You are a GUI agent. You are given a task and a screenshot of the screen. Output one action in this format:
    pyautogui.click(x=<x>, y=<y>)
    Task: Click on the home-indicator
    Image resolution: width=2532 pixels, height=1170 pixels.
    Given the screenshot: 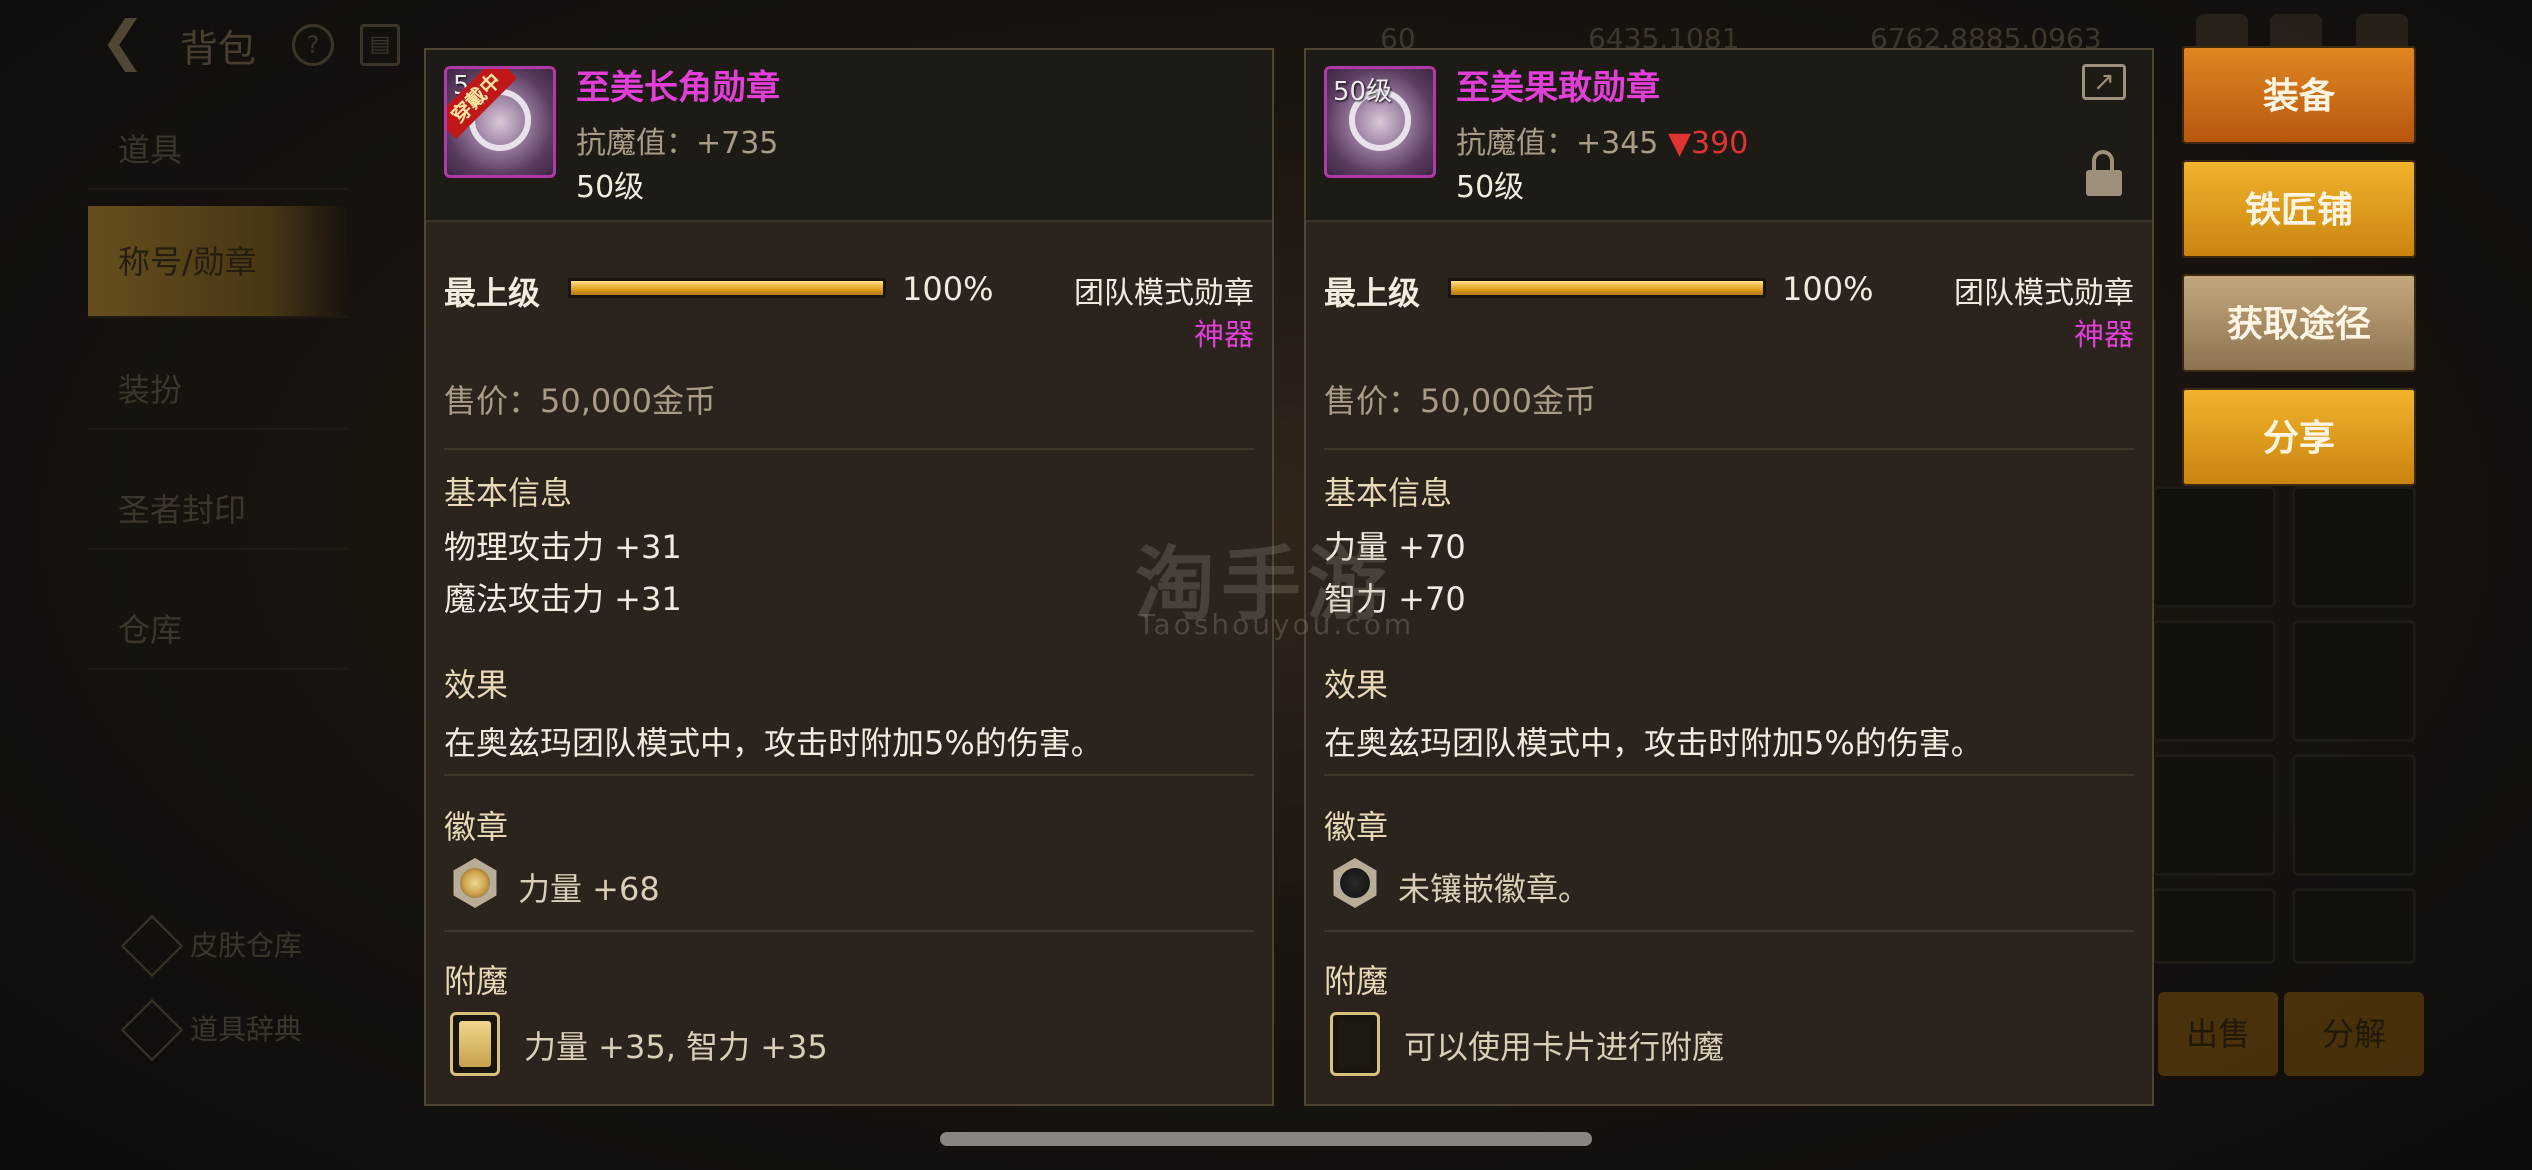 What is the action you would take?
    pyautogui.click(x=1266, y=1139)
    